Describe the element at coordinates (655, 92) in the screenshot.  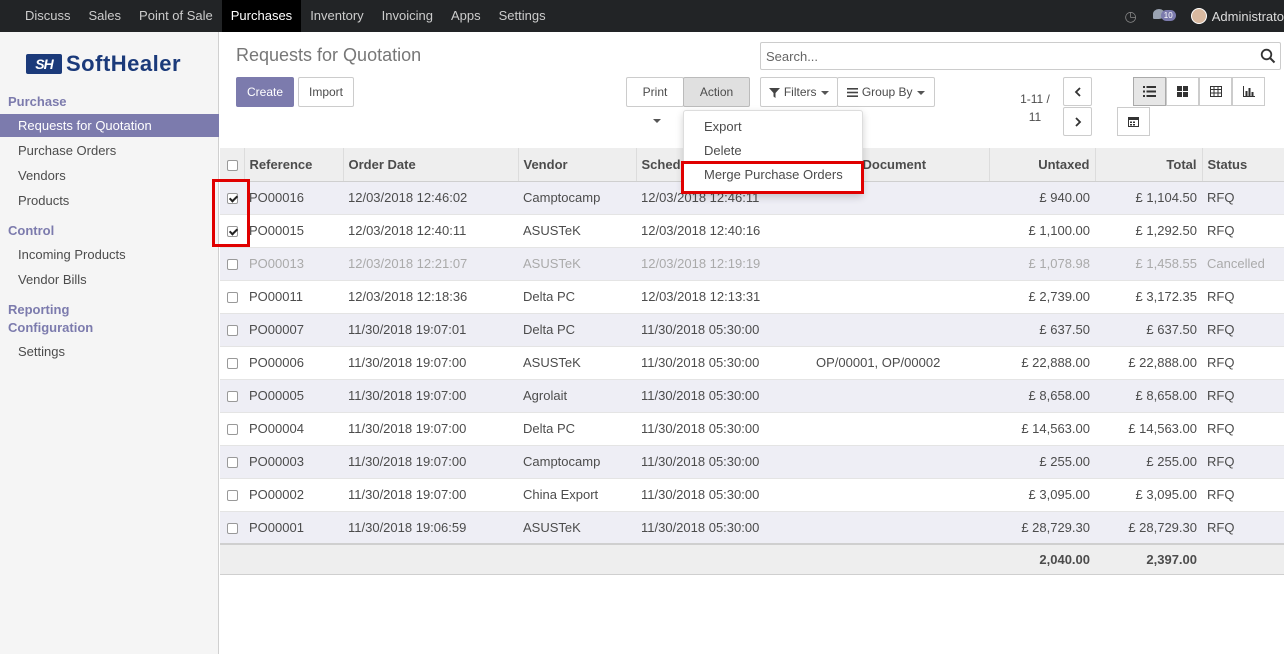
I see `print-label: Print` at that location.